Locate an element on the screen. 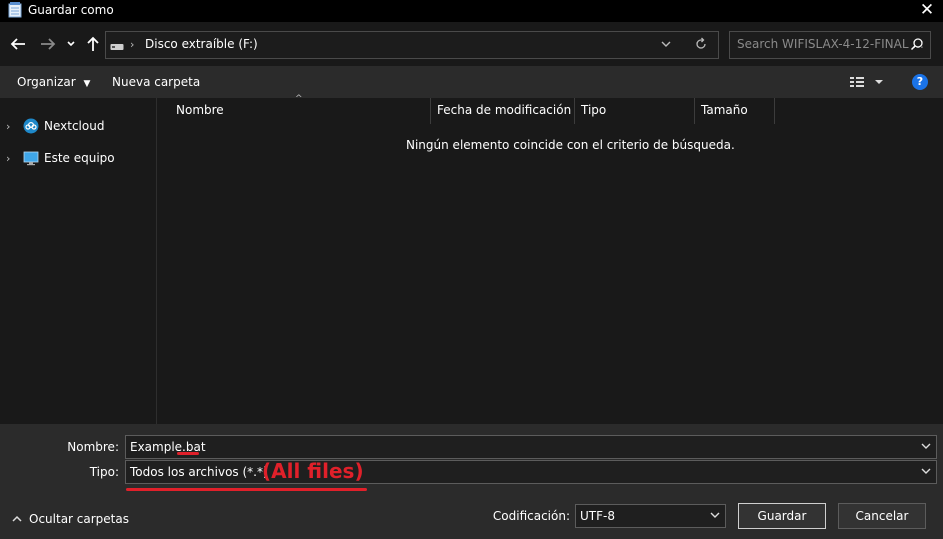  column-header-date: Fecha de modificación is located at coordinates (504, 110).